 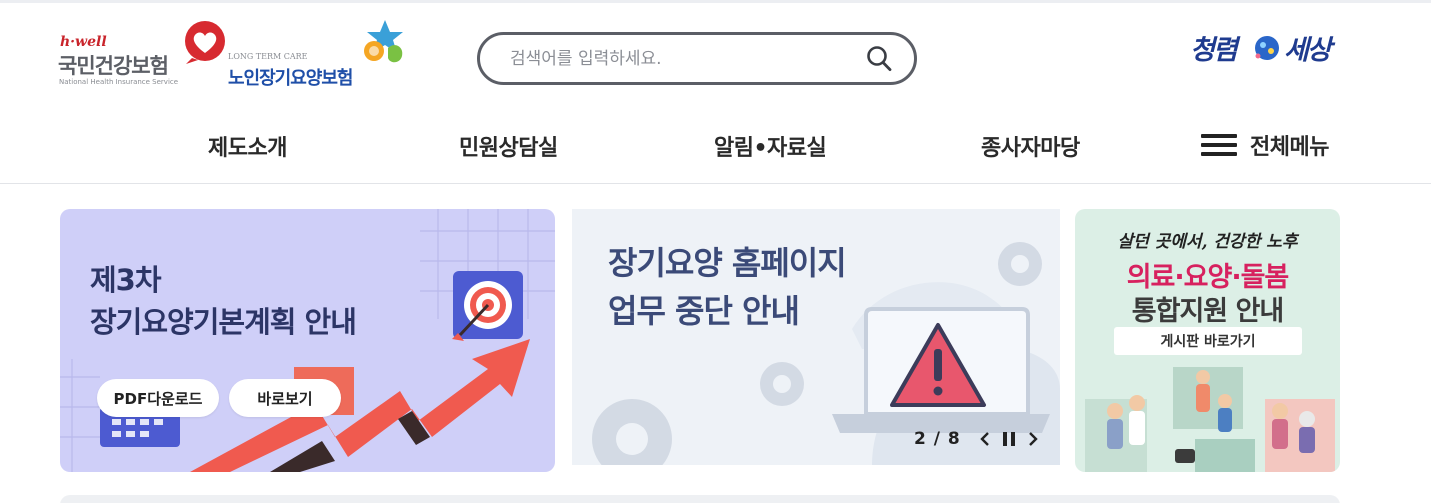 What do you see at coordinates (680, 59) in the screenshot?
I see `search-input` at bounding box center [680, 59].